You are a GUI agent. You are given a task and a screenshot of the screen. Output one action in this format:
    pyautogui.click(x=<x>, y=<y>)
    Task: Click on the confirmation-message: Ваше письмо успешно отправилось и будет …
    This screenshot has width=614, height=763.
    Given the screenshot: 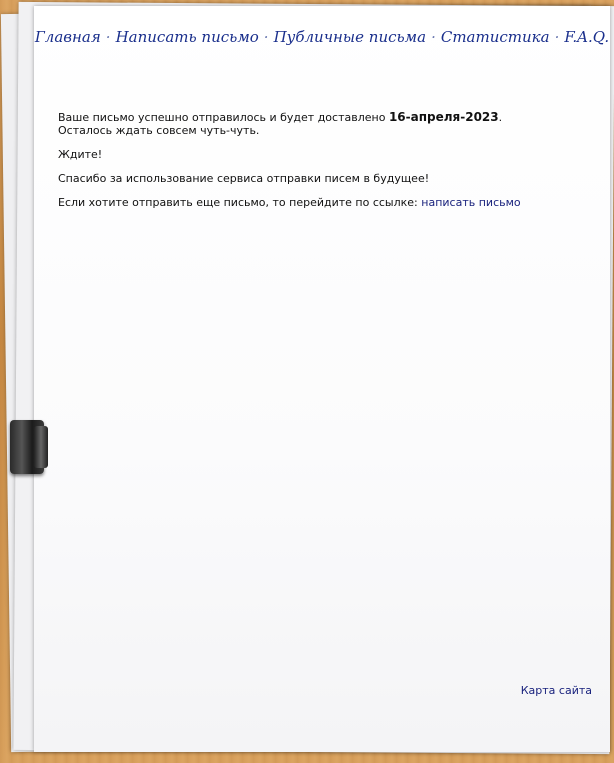 What is the action you would take?
    pyautogui.click(x=323, y=165)
    